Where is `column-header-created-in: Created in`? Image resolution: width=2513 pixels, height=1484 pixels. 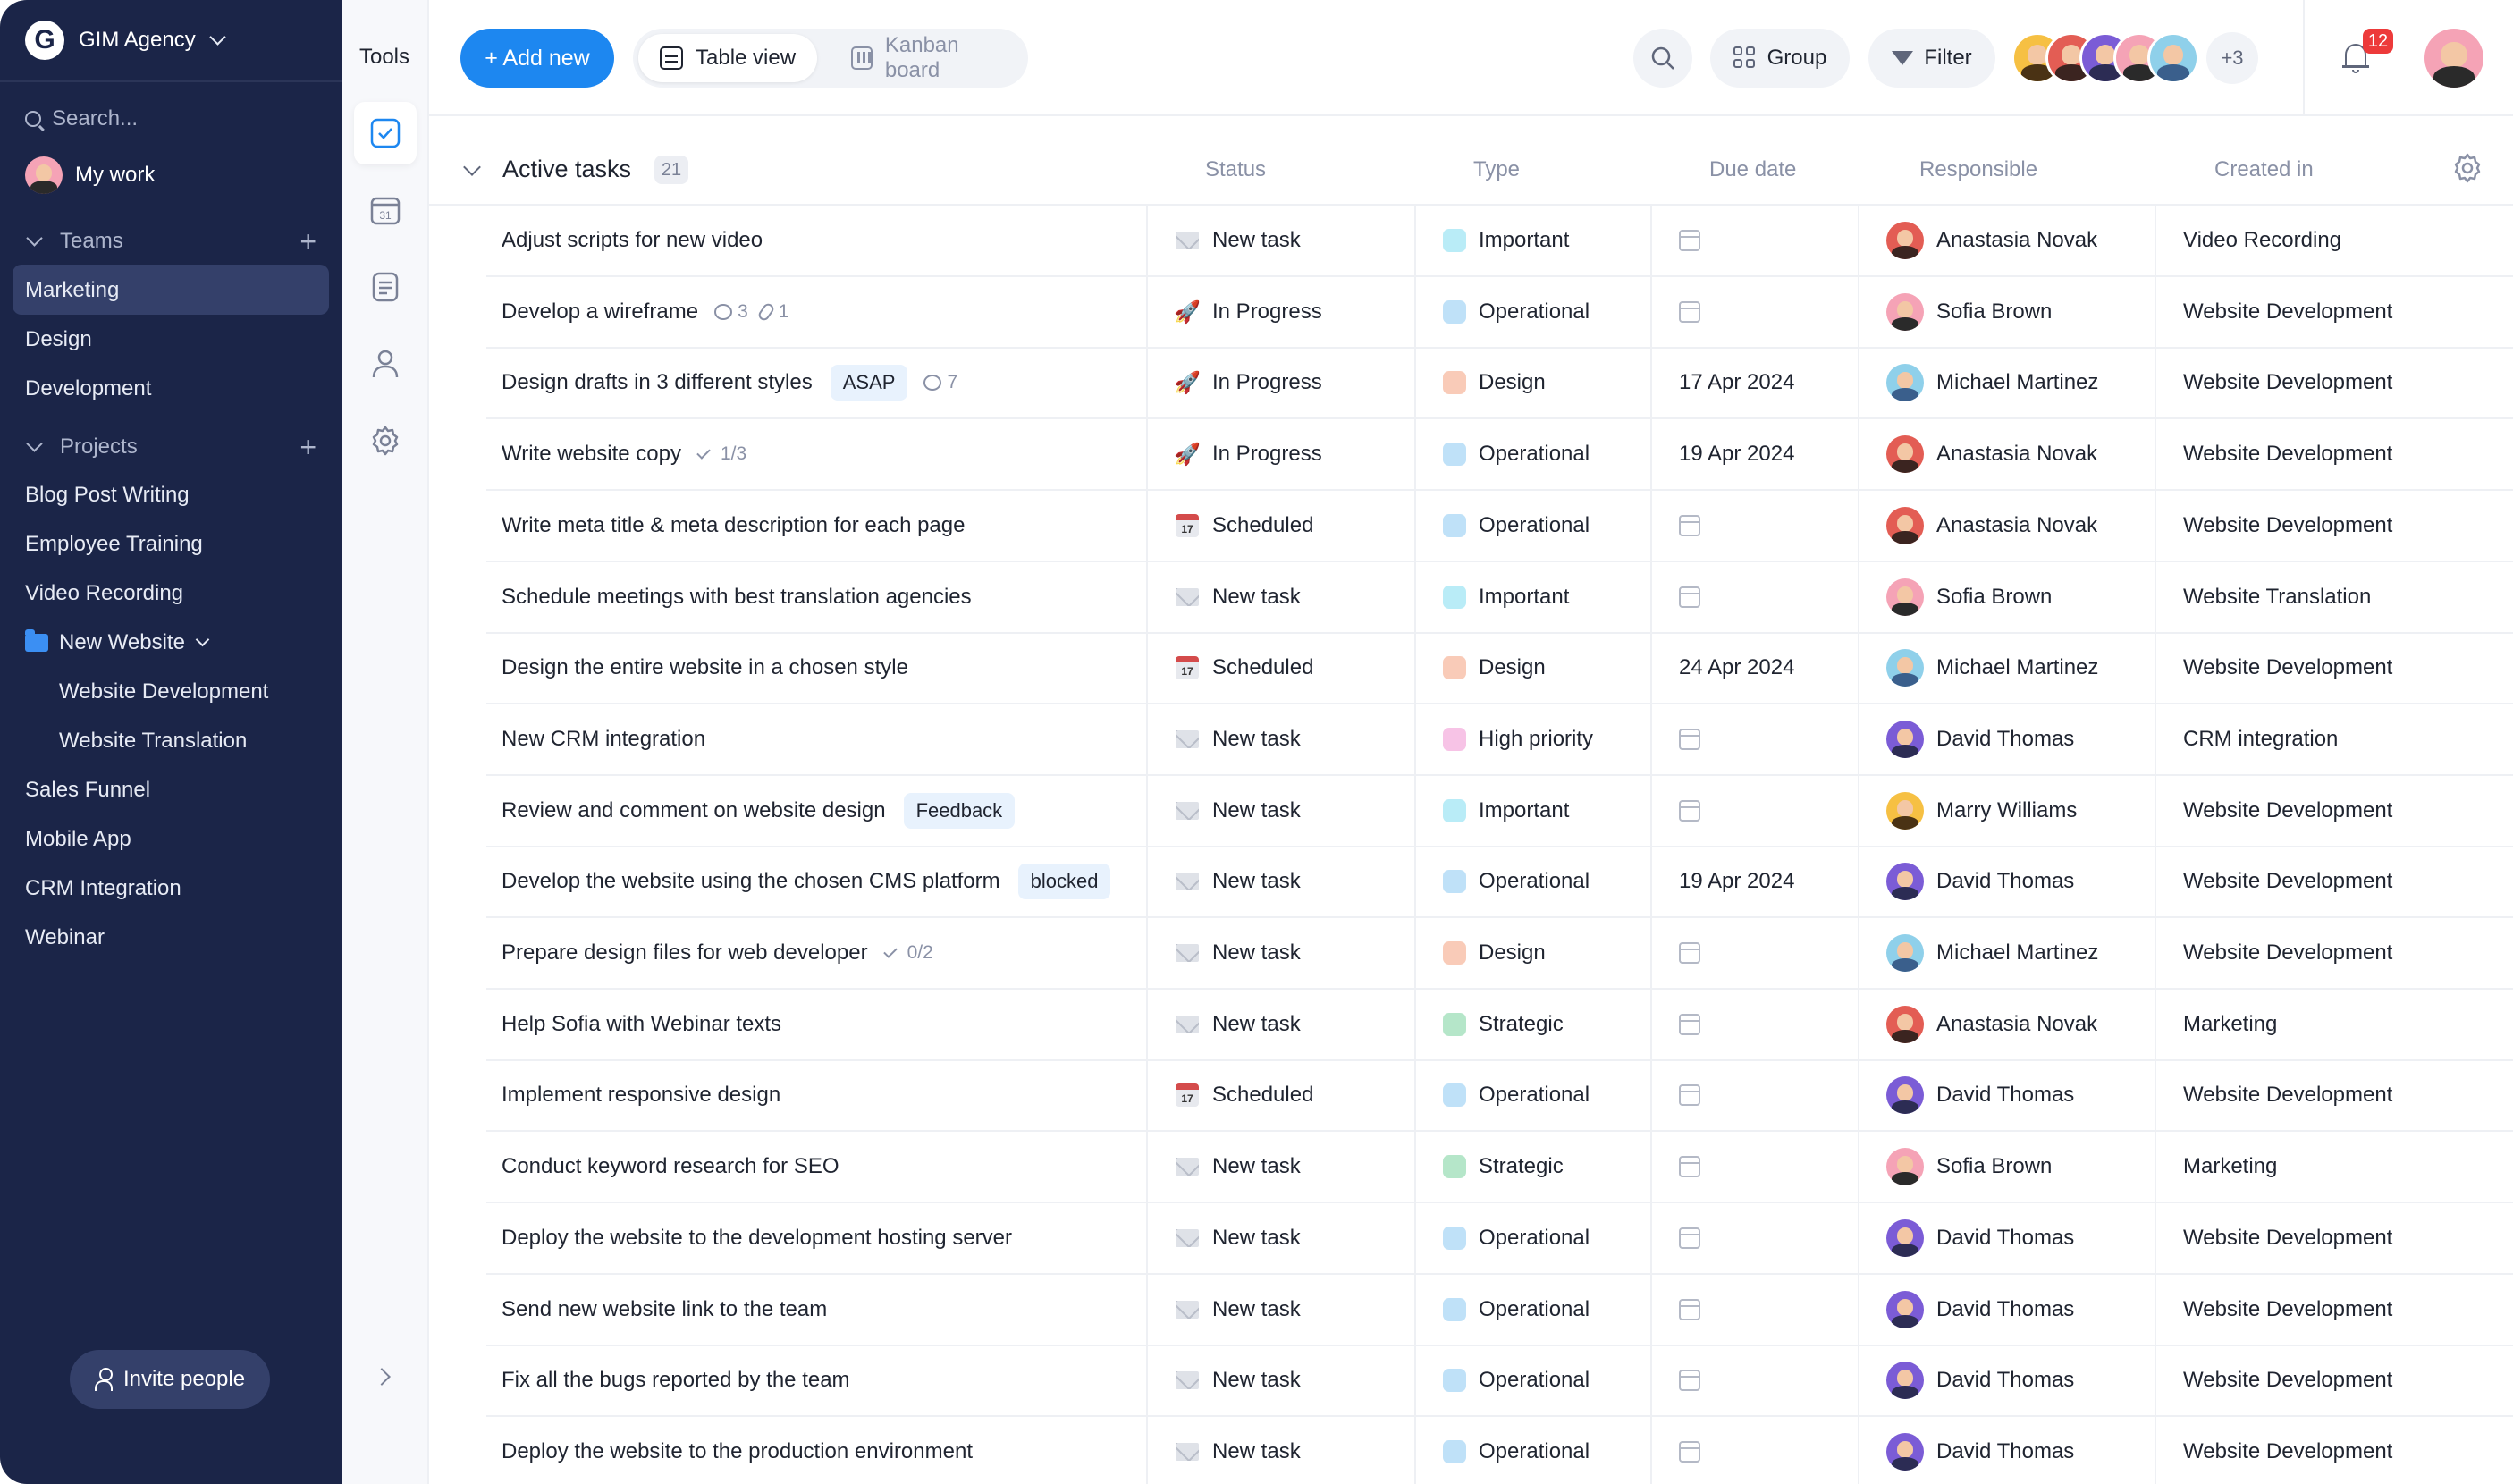 column-header-created-in: Created in is located at coordinates (2264, 169).